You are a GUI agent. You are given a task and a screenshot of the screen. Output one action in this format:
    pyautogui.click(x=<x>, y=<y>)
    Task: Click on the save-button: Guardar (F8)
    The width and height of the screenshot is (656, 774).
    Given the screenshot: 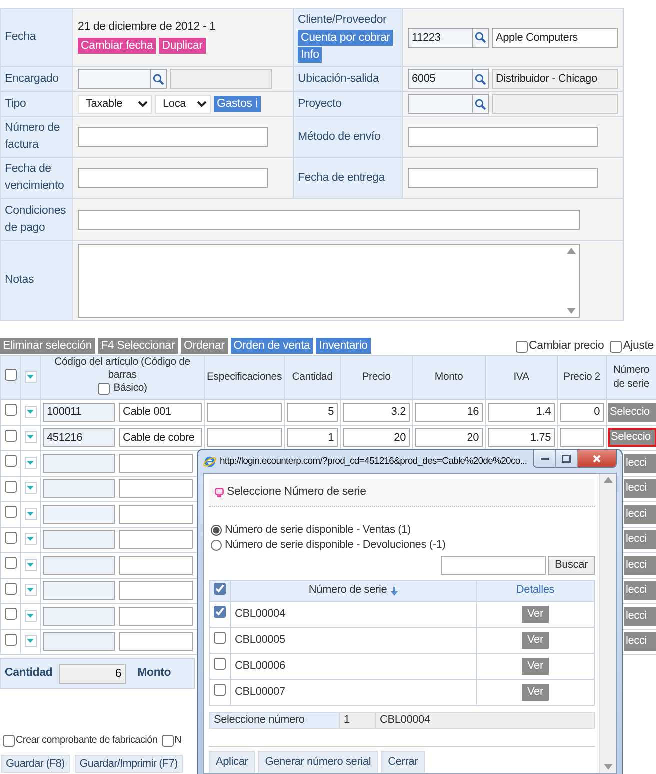 What is the action you would take?
    pyautogui.click(x=35, y=764)
    